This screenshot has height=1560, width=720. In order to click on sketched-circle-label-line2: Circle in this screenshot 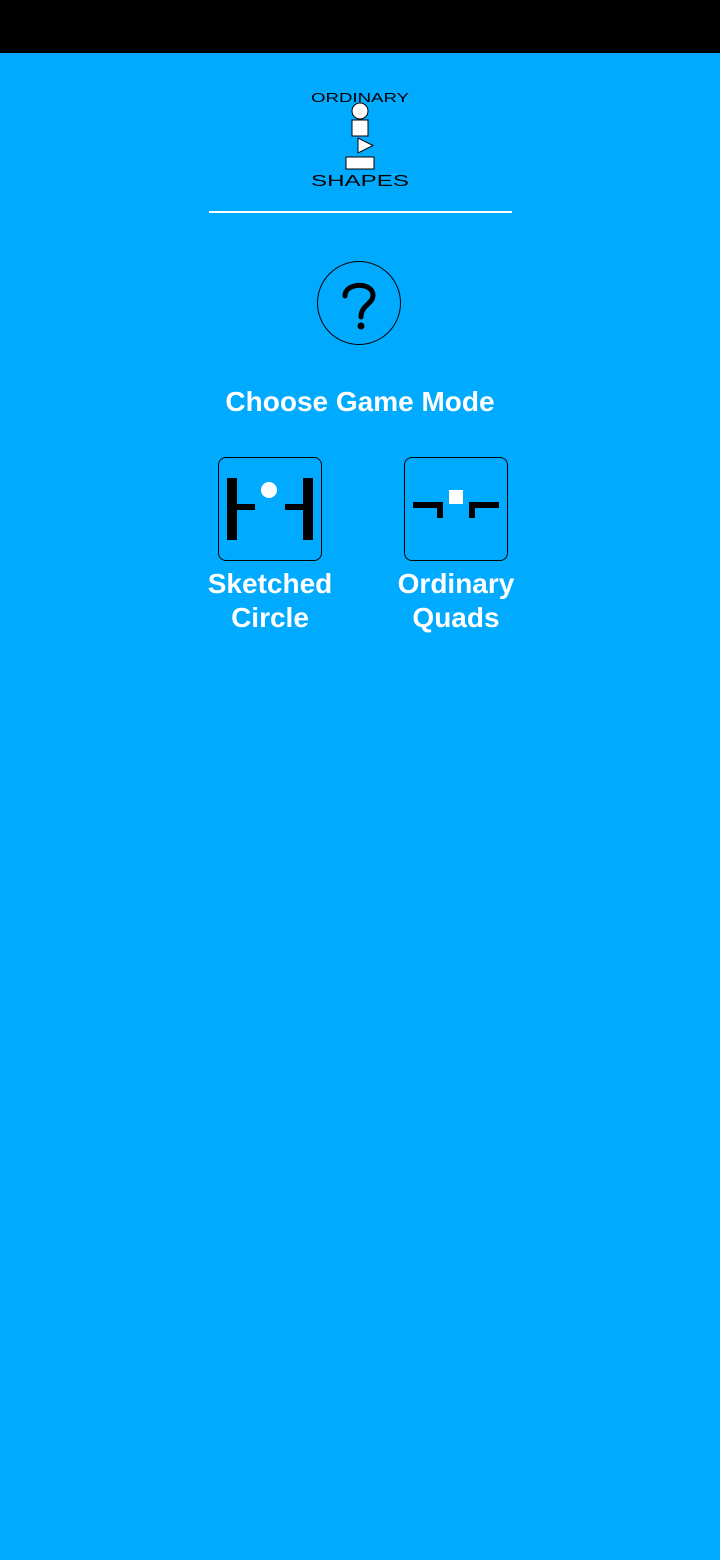, I will do `click(270, 617)`.